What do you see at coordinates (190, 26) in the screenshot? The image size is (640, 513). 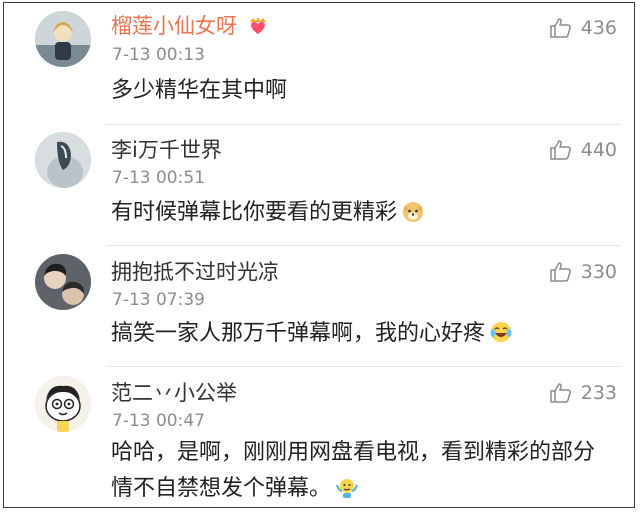 I see `username: 榴莲小仙女呀` at bounding box center [190, 26].